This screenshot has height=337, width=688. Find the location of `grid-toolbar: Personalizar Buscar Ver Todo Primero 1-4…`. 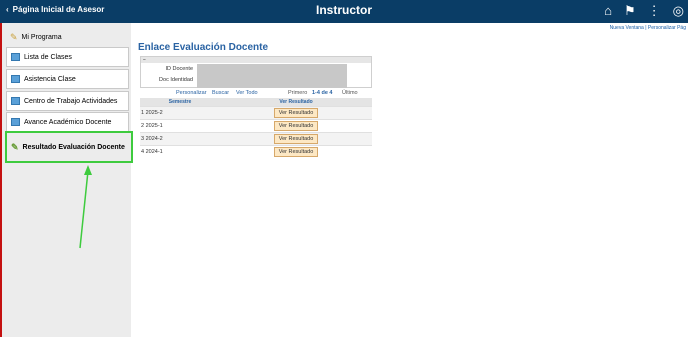

grid-toolbar: Personalizar Buscar Ver Todo Primero 1-4… is located at coordinates (256, 94).